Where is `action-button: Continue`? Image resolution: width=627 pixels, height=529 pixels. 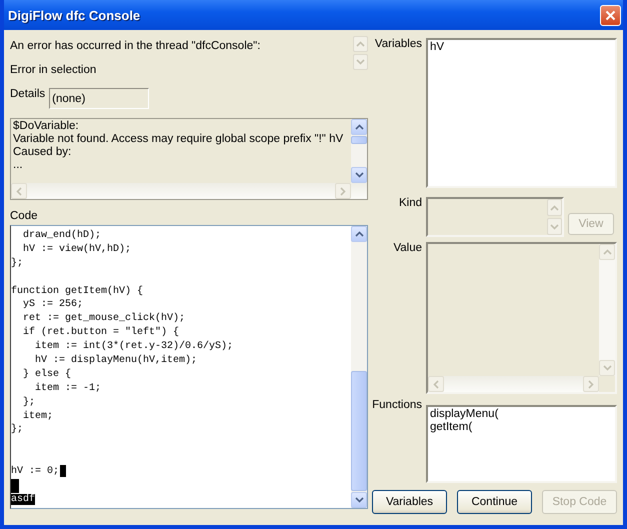 action-button: Continue is located at coordinates (494, 502).